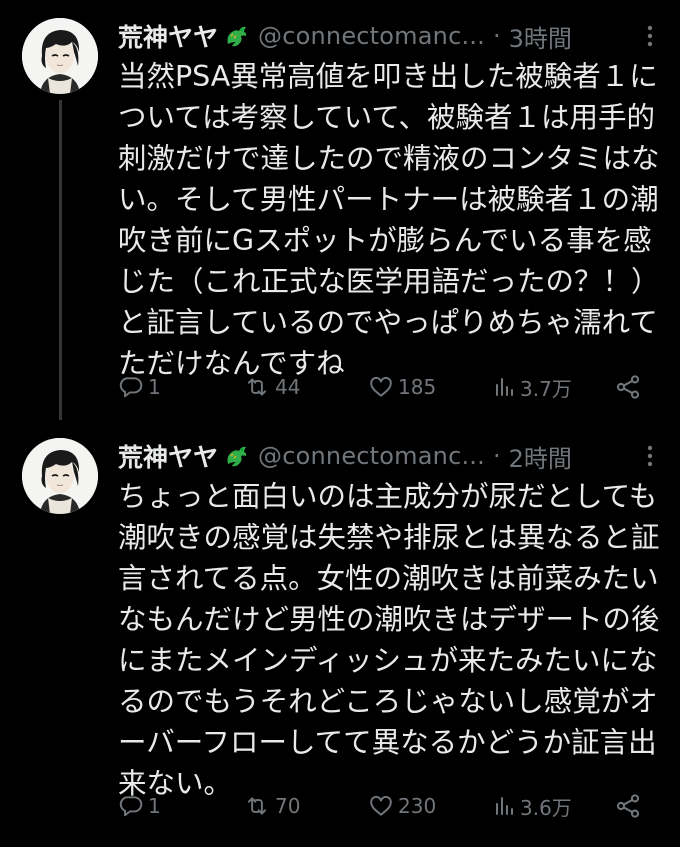 Image resolution: width=680 pixels, height=847 pixels. I want to click on retweet-button: 44, so click(271, 387).